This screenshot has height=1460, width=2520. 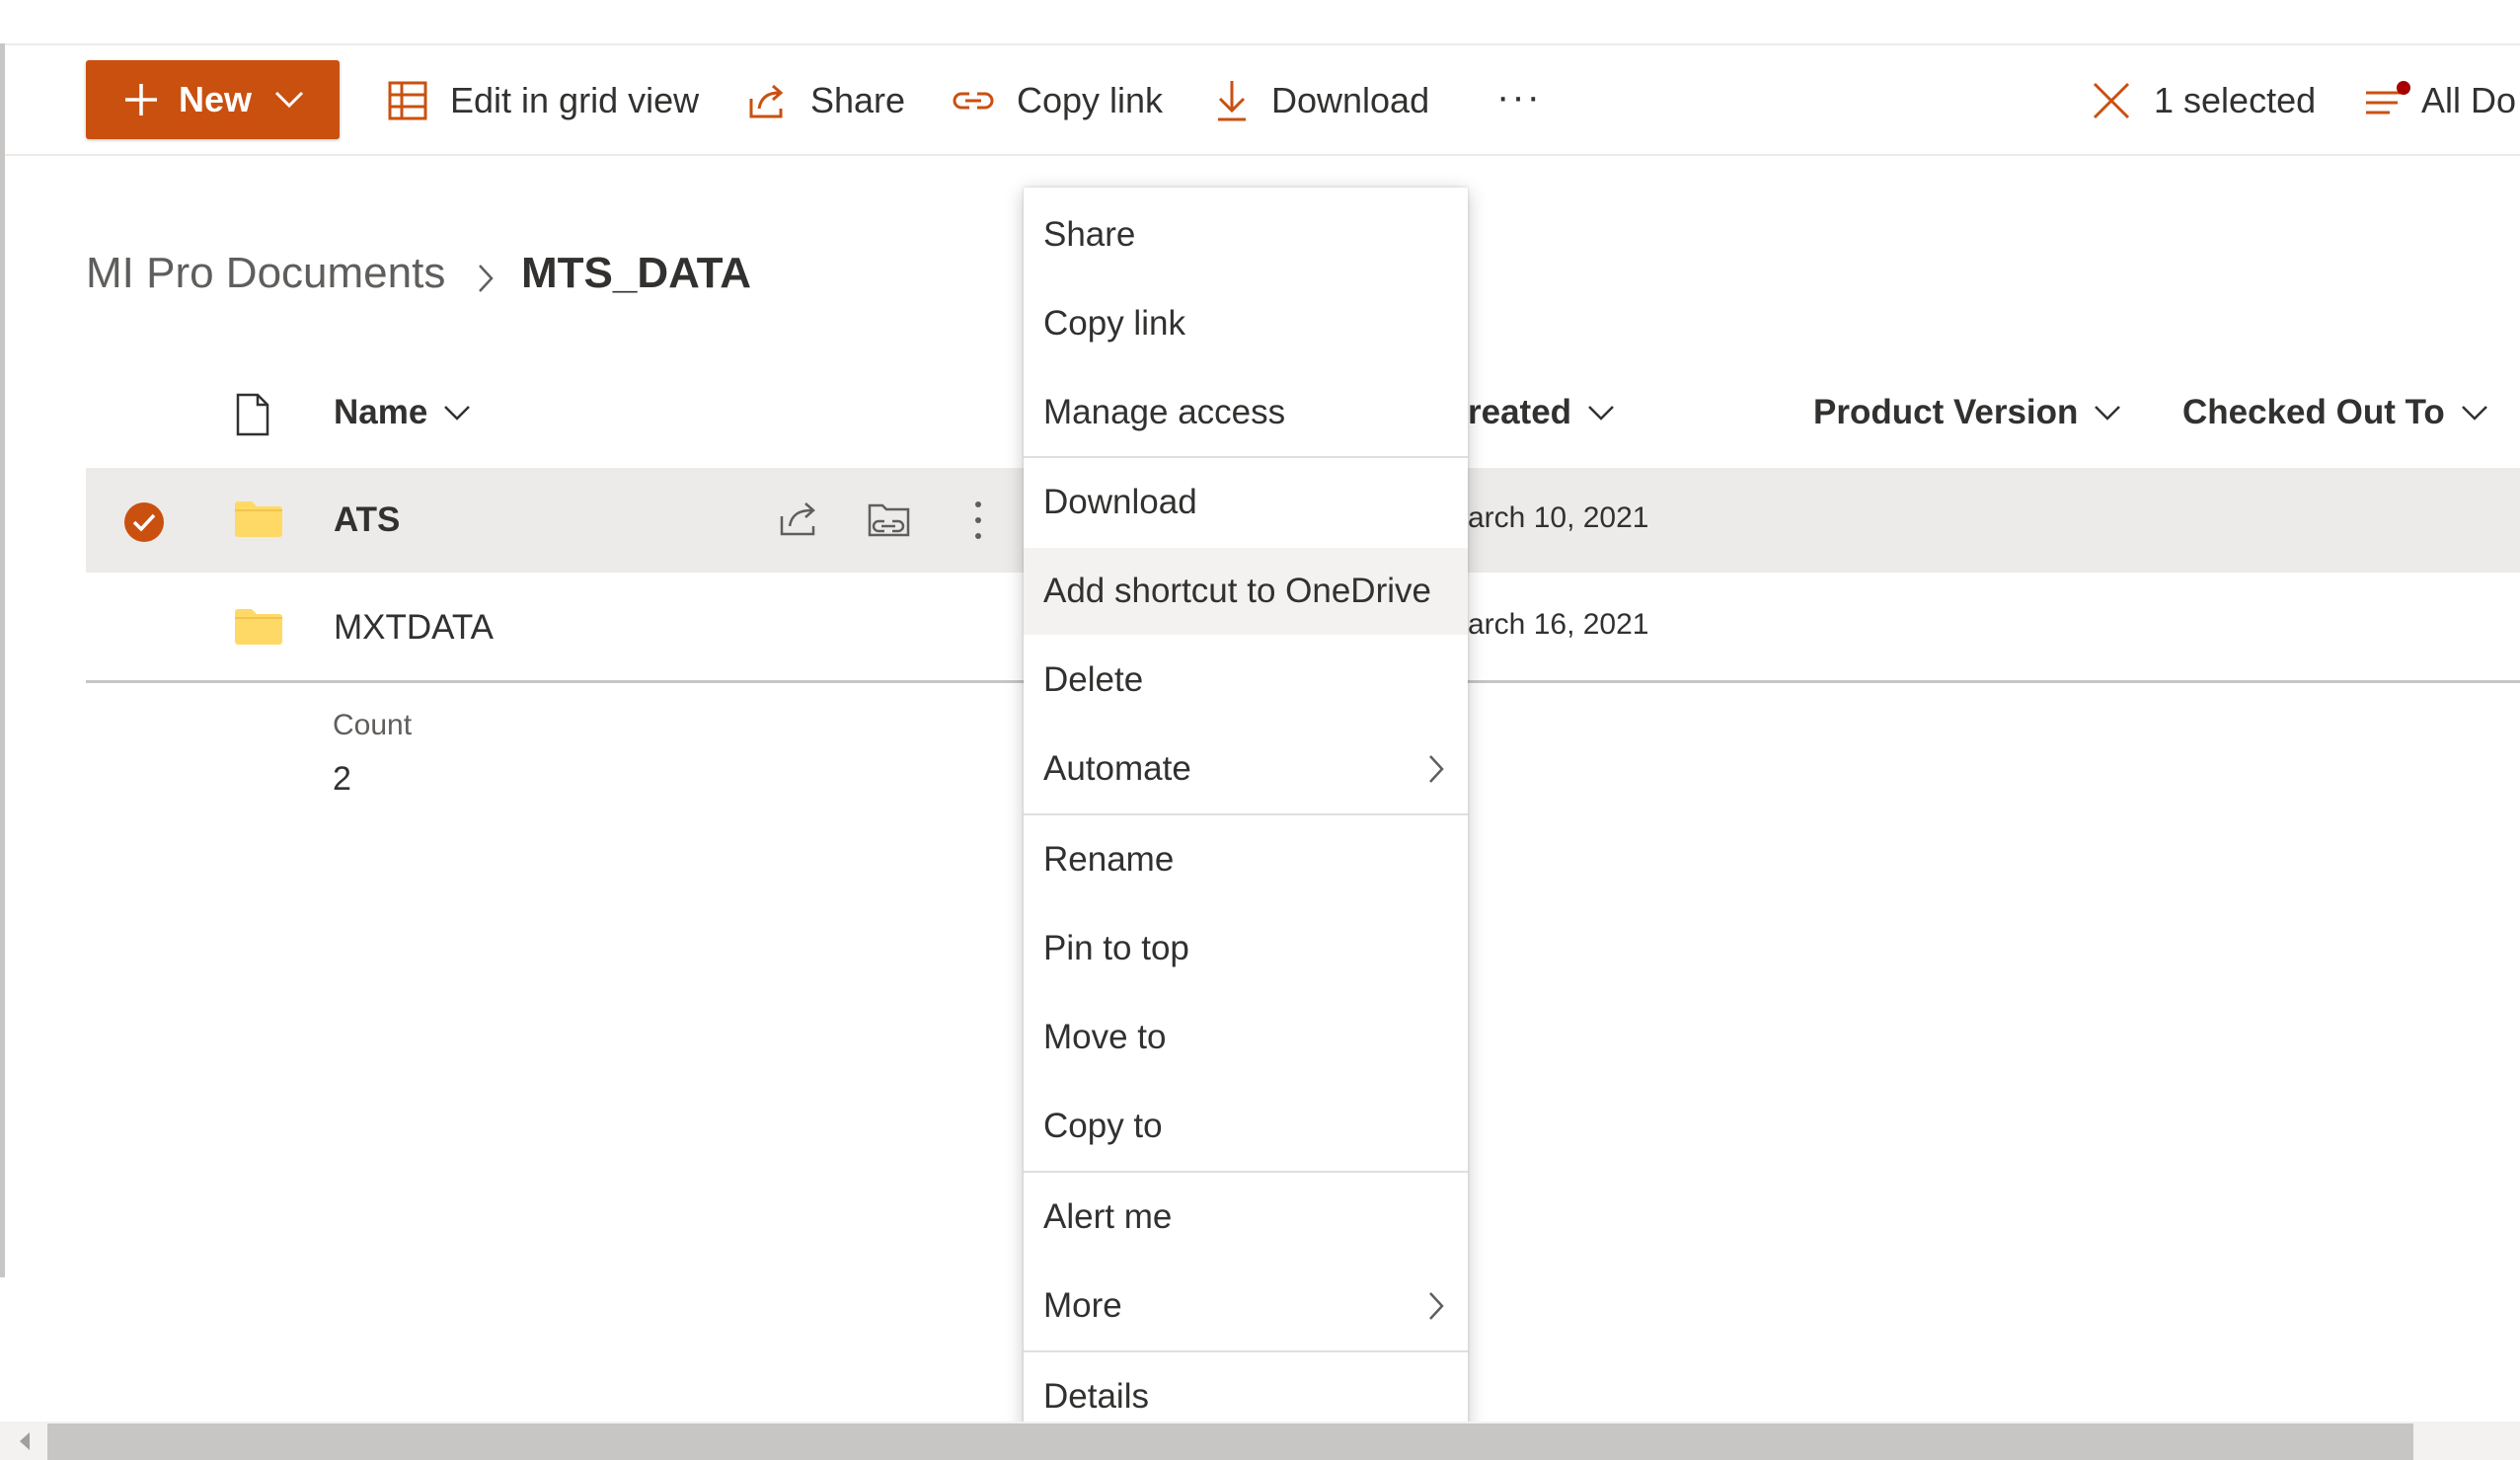 What do you see at coordinates (1246, 323) in the screenshot?
I see `menu-item-copy-link: Copy link` at bounding box center [1246, 323].